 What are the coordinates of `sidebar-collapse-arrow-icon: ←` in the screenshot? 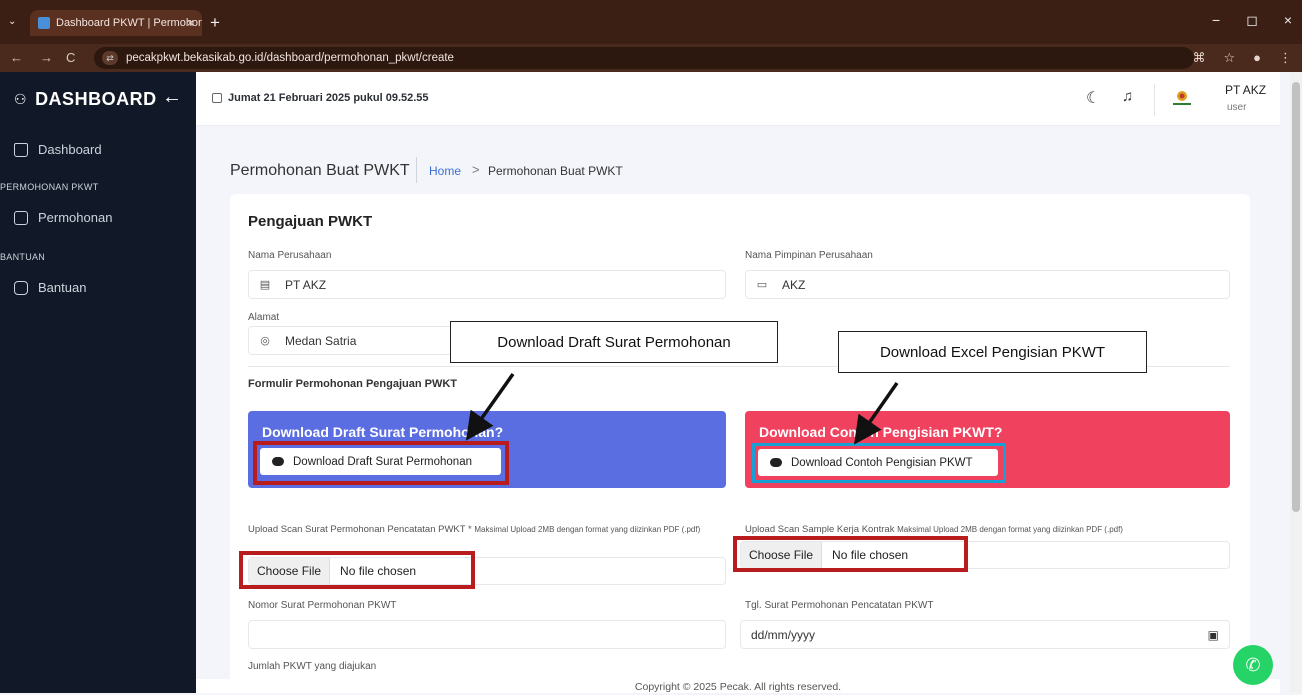 It's located at (172, 97).